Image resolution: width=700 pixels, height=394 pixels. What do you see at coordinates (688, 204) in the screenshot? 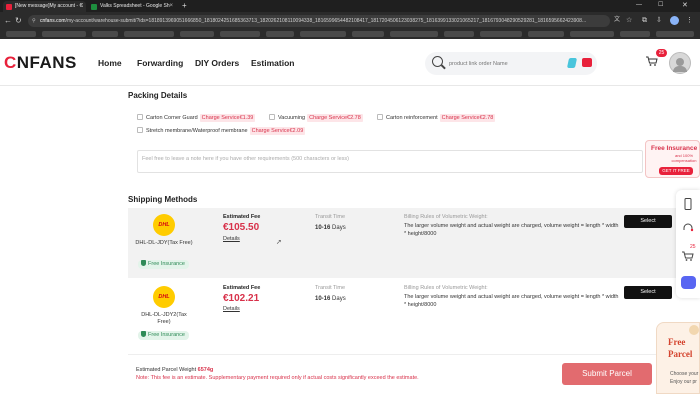
I see `phone-icon` at bounding box center [688, 204].